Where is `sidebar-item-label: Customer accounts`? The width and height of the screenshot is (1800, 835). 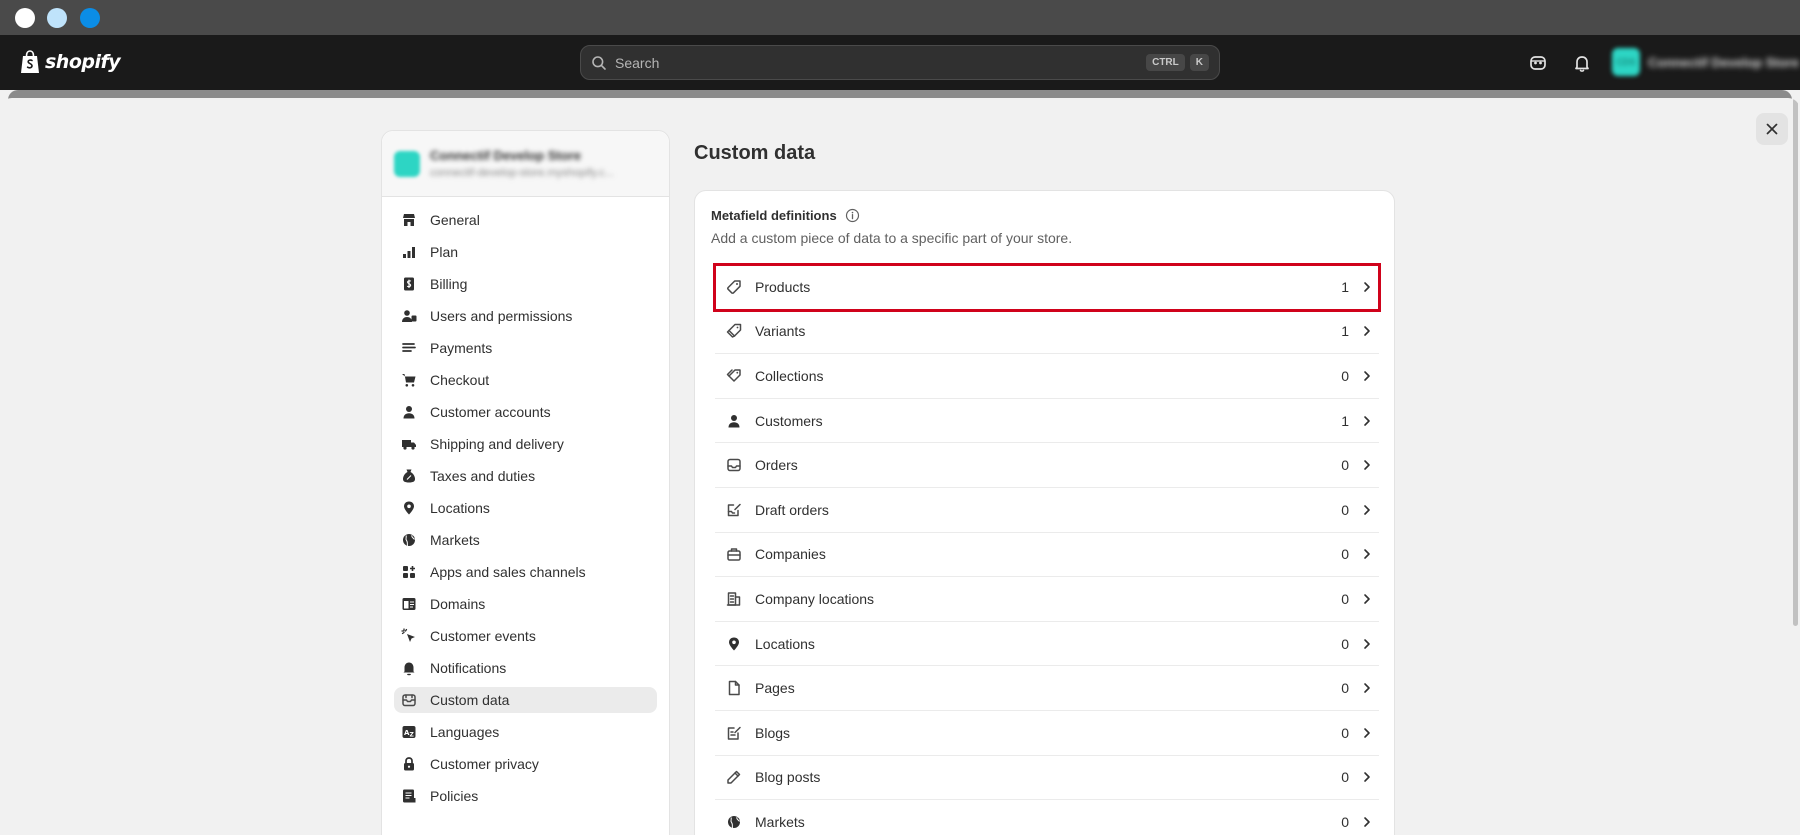 sidebar-item-label: Customer accounts is located at coordinates (490, 412).